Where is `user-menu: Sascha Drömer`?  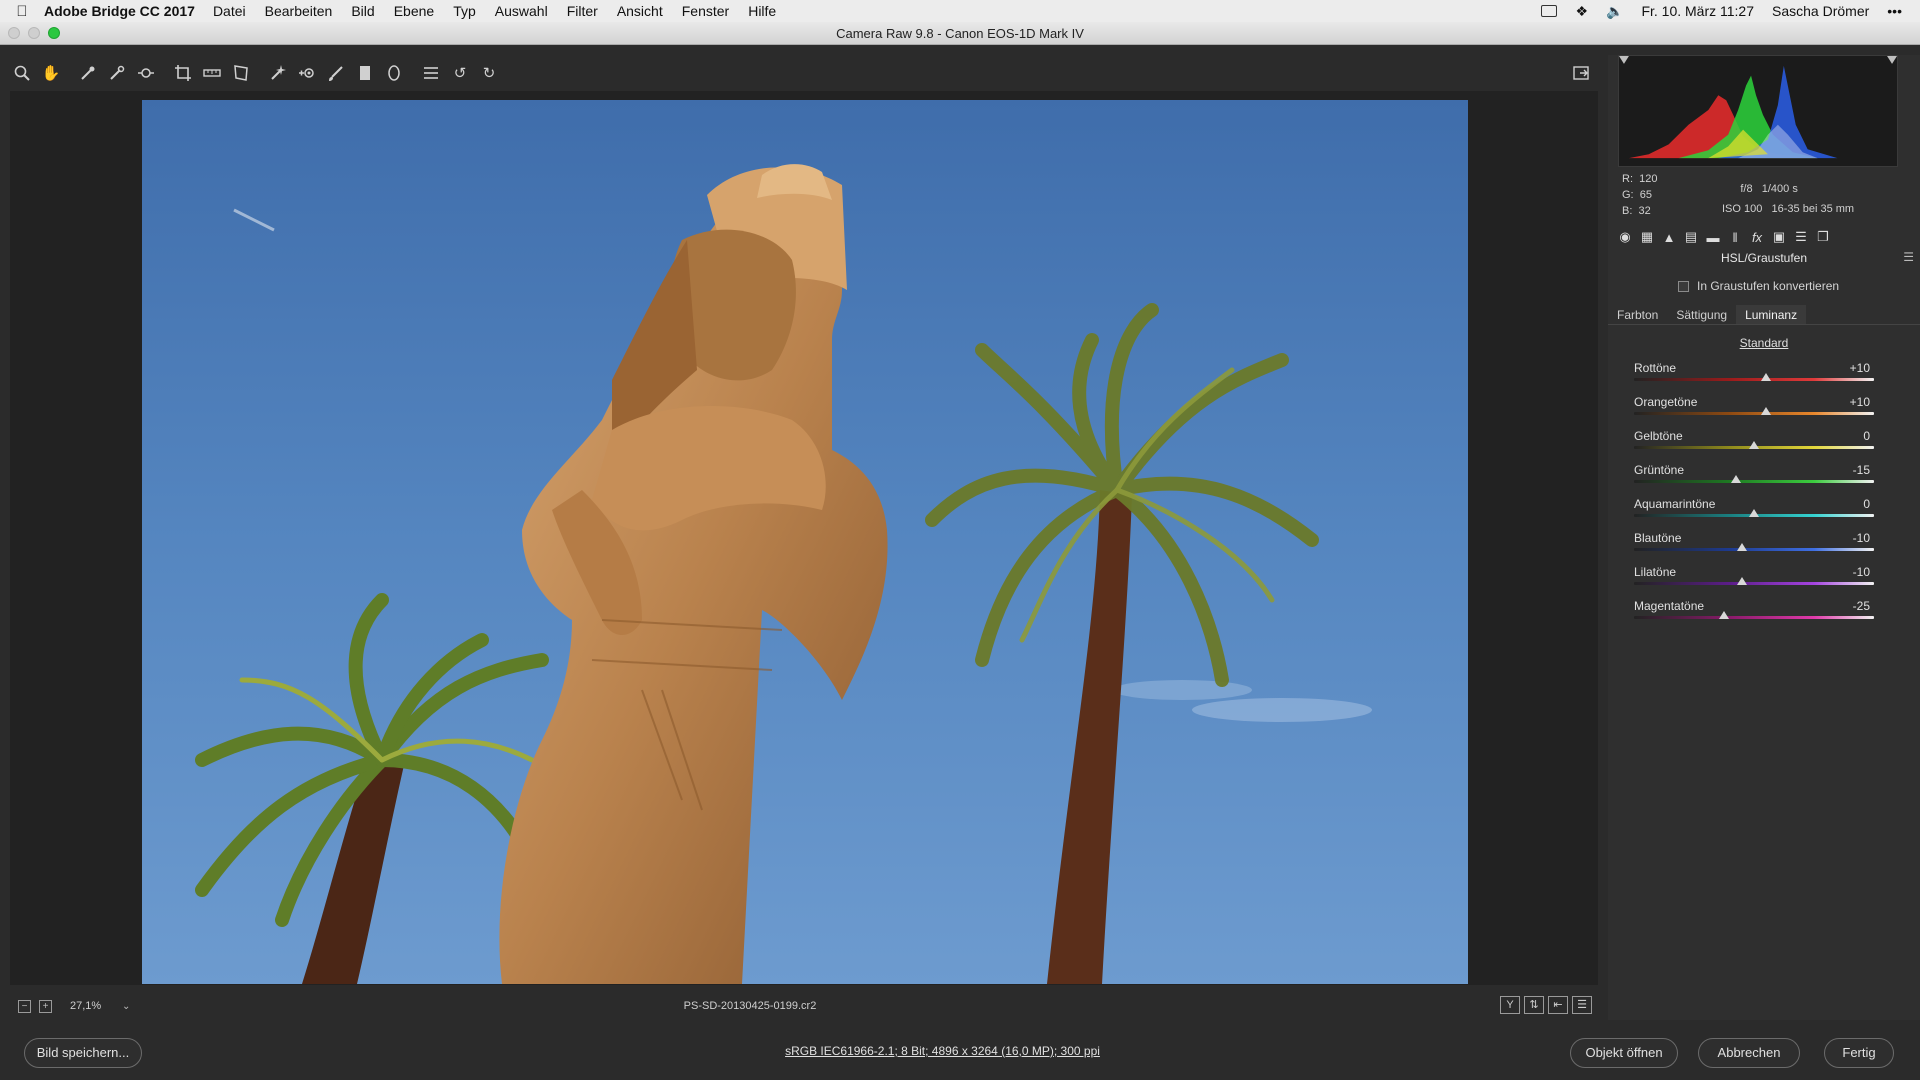 user-menu: Sascha Drömer is located at coordinates (1820, 11).